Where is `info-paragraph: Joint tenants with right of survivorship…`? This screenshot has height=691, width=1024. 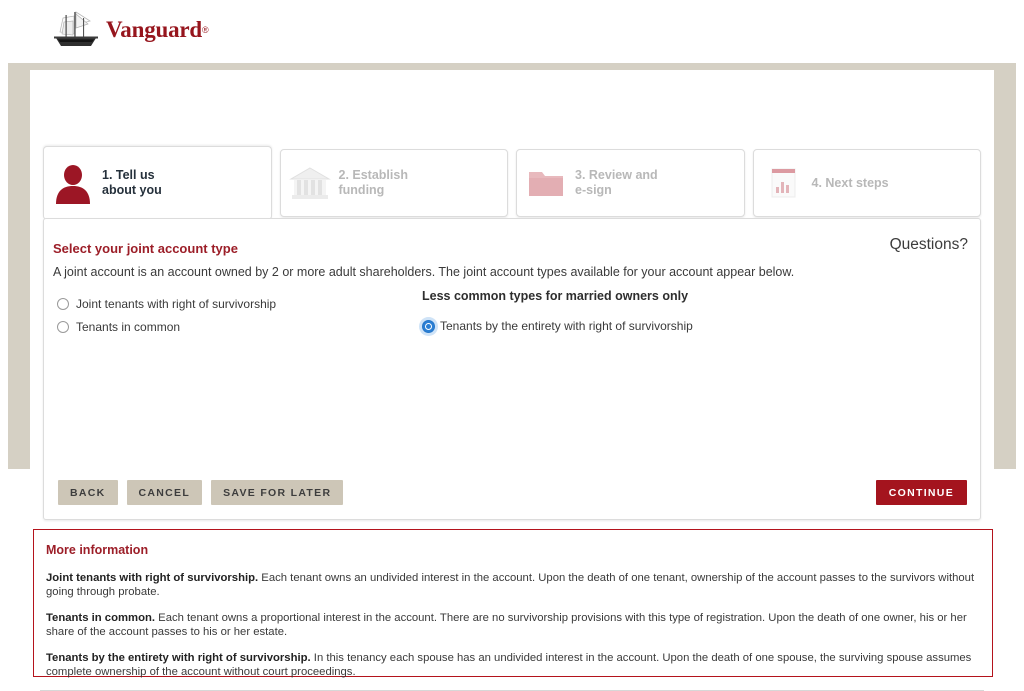 info-paragraph: Joint tenants with right of survivorship… is located at coordinates (514, 585).